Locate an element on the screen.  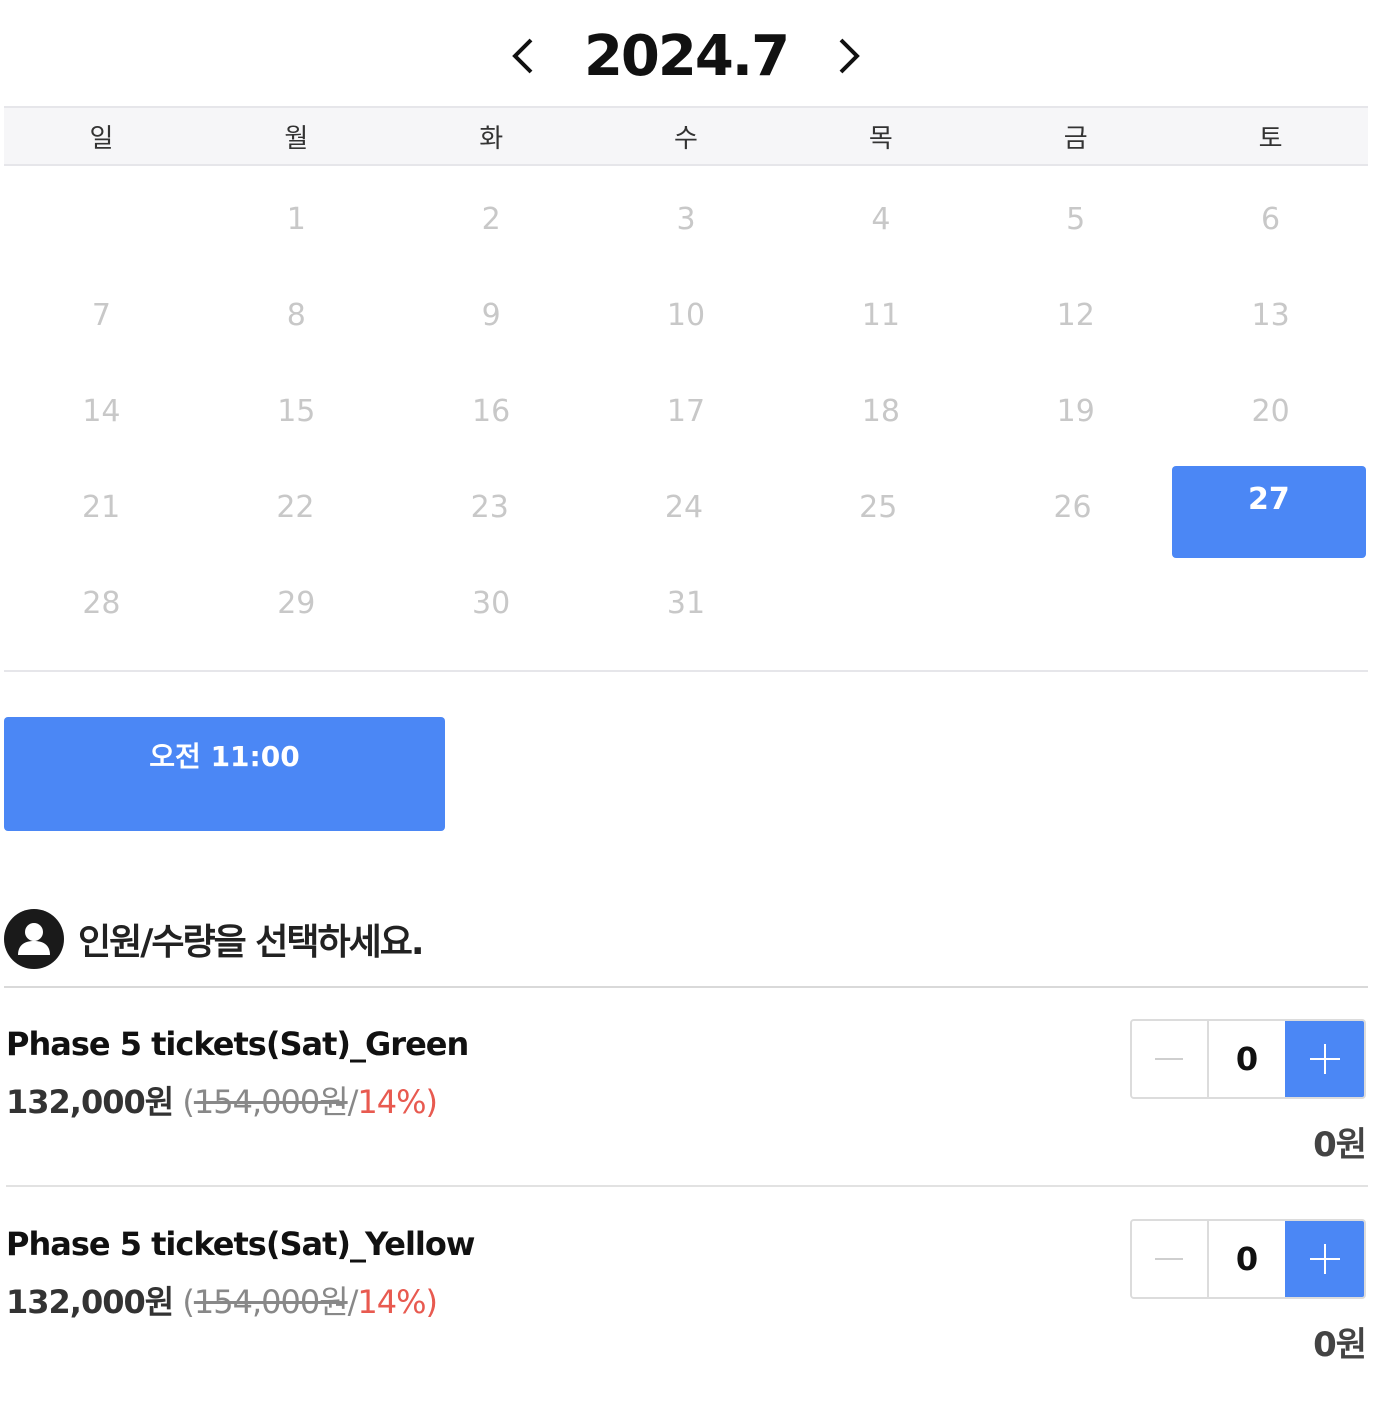
chevron-left-icon is located at coordinates (522, 56).